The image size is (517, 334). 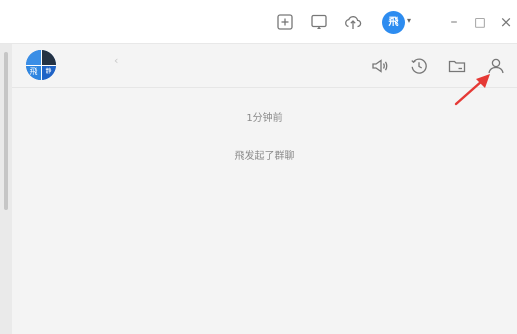 I want to click on title-bar: 飛 ▾ – □ ×, so click(x=258, y=22).